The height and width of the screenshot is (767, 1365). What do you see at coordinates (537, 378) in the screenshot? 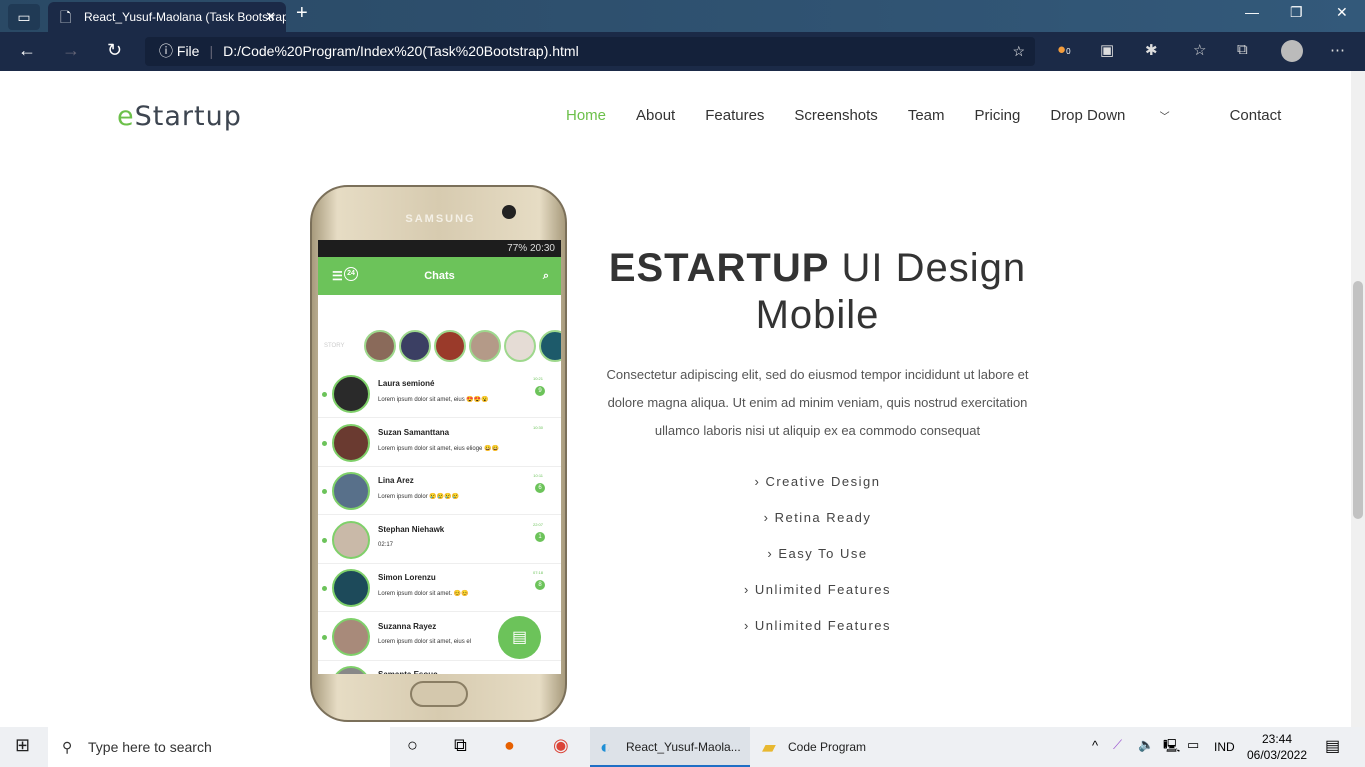
I see `chat-time: 10:21` at bounding box center [537, 378].